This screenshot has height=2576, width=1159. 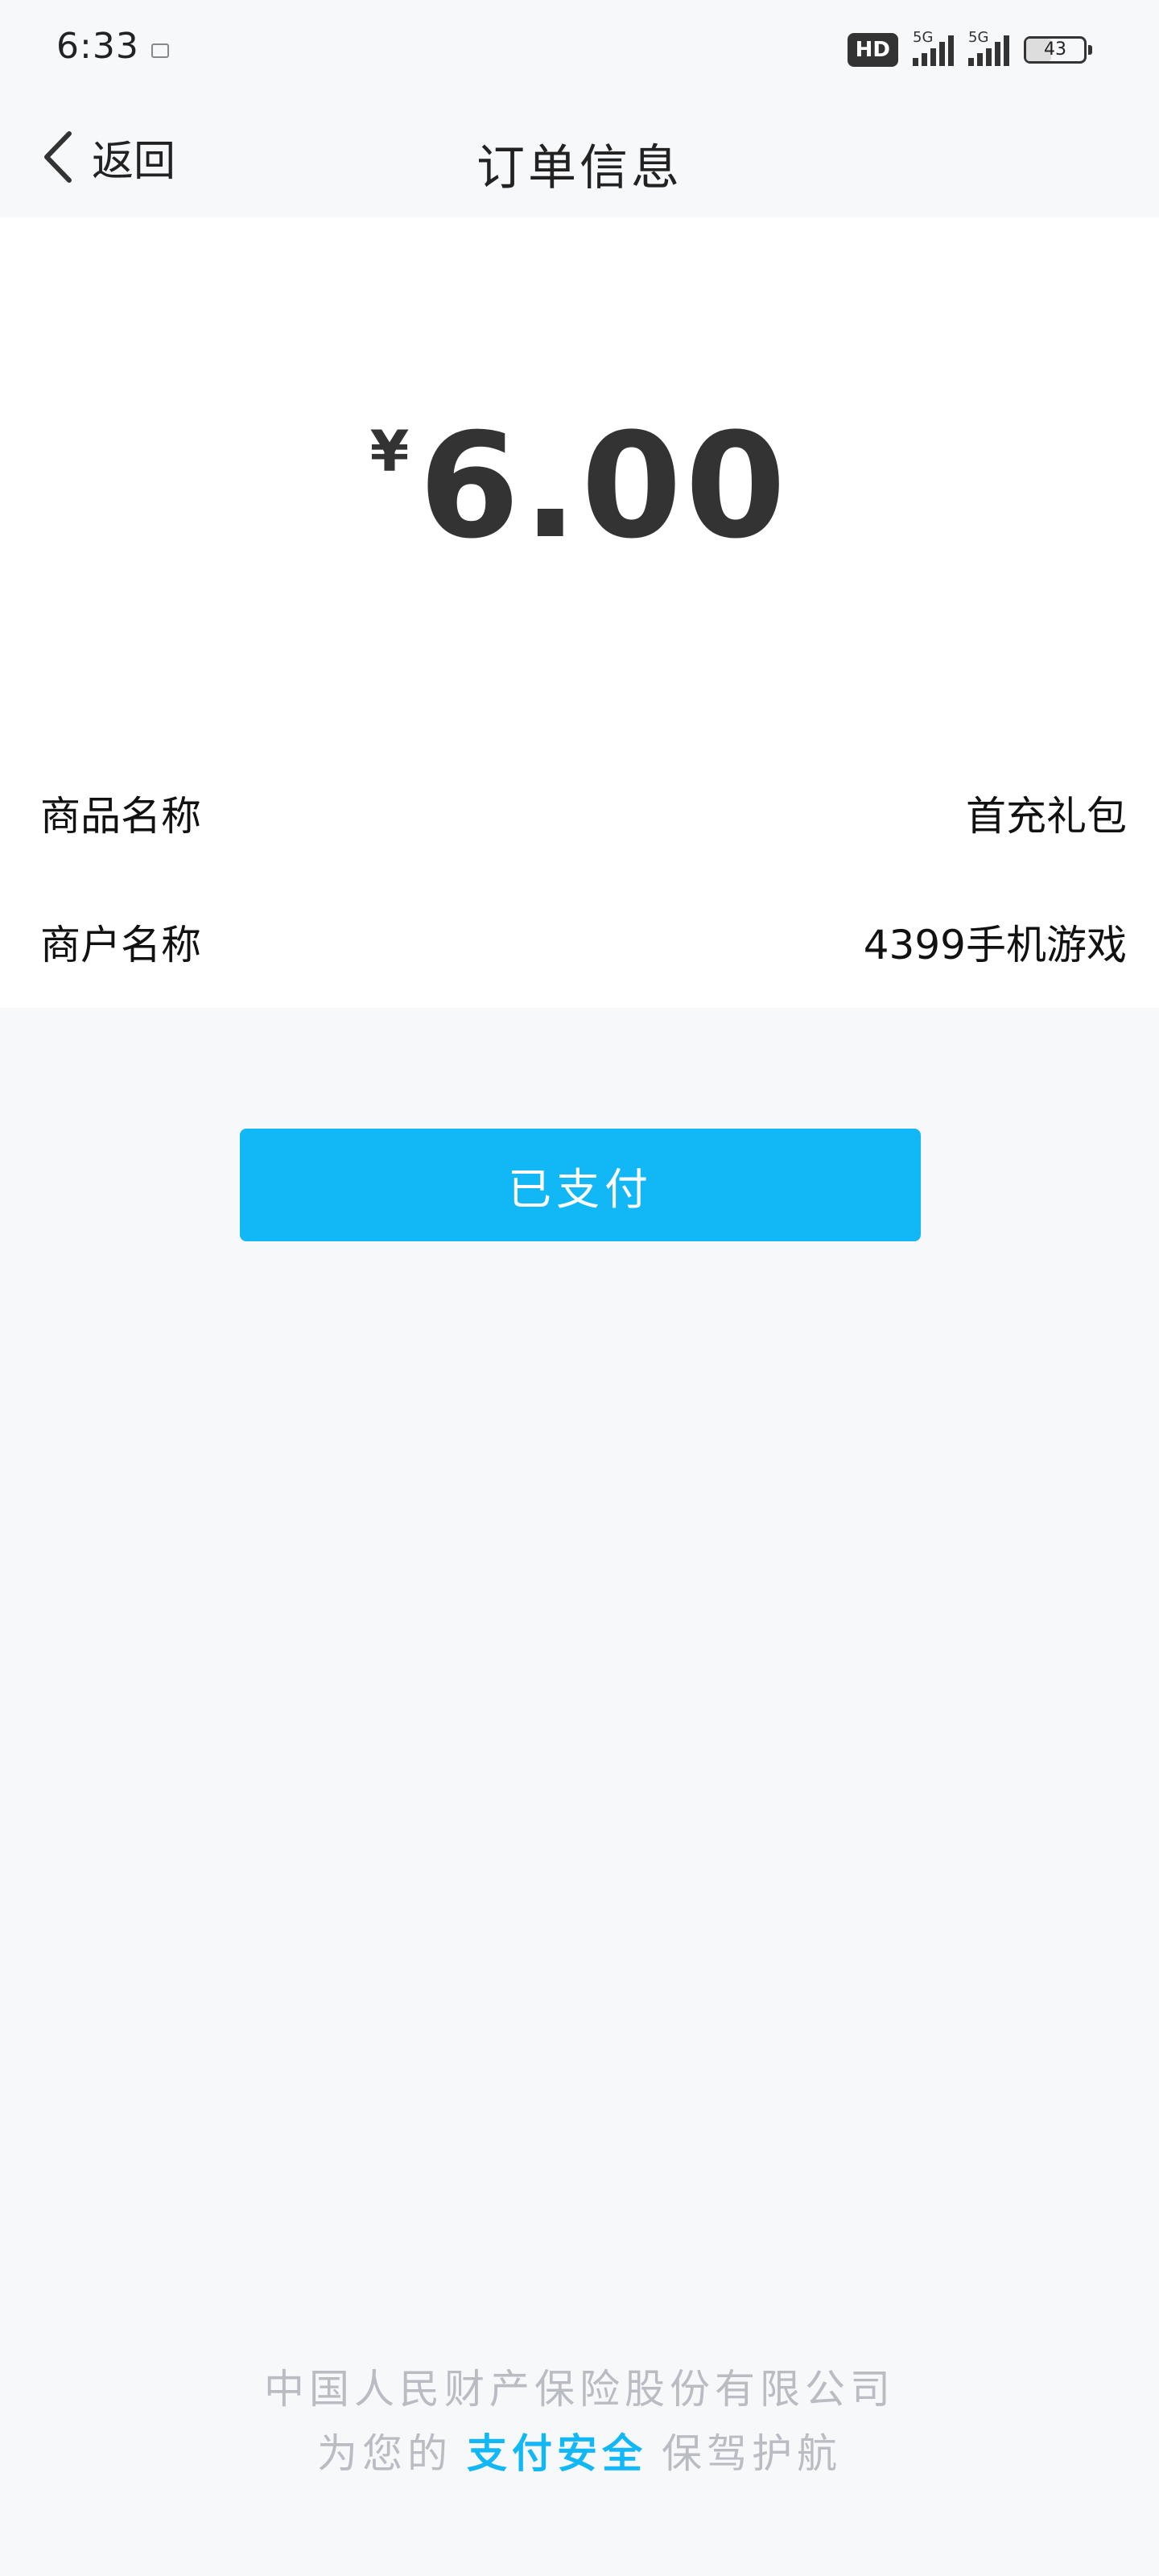 What do you see at coordinates (579, 48) in the screenshot?
I see `status-bar: 6:33 HD 5G 5G 43` at bounding box center [579, 48].